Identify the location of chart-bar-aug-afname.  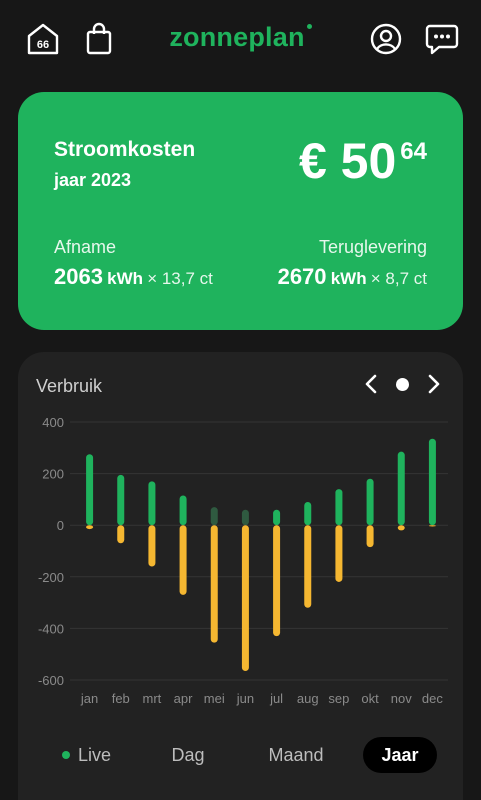
(308, 513).